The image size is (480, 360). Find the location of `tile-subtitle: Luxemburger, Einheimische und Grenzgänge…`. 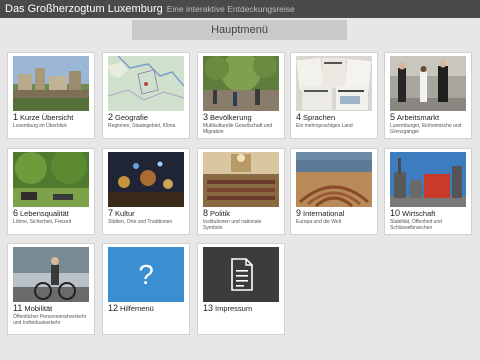

tile-subtitle: Luxemburger, Einheimische und Grenzgänge… is located at coordinates (426, 129).